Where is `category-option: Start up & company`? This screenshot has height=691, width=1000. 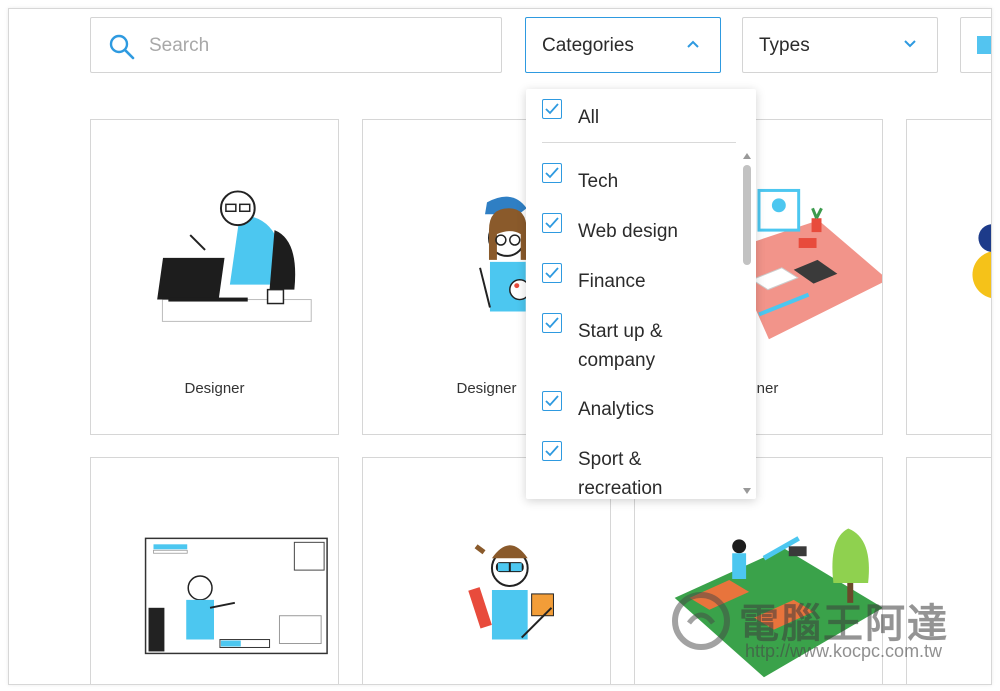
category-option: Start up & company is located at coordinates (637, 343).